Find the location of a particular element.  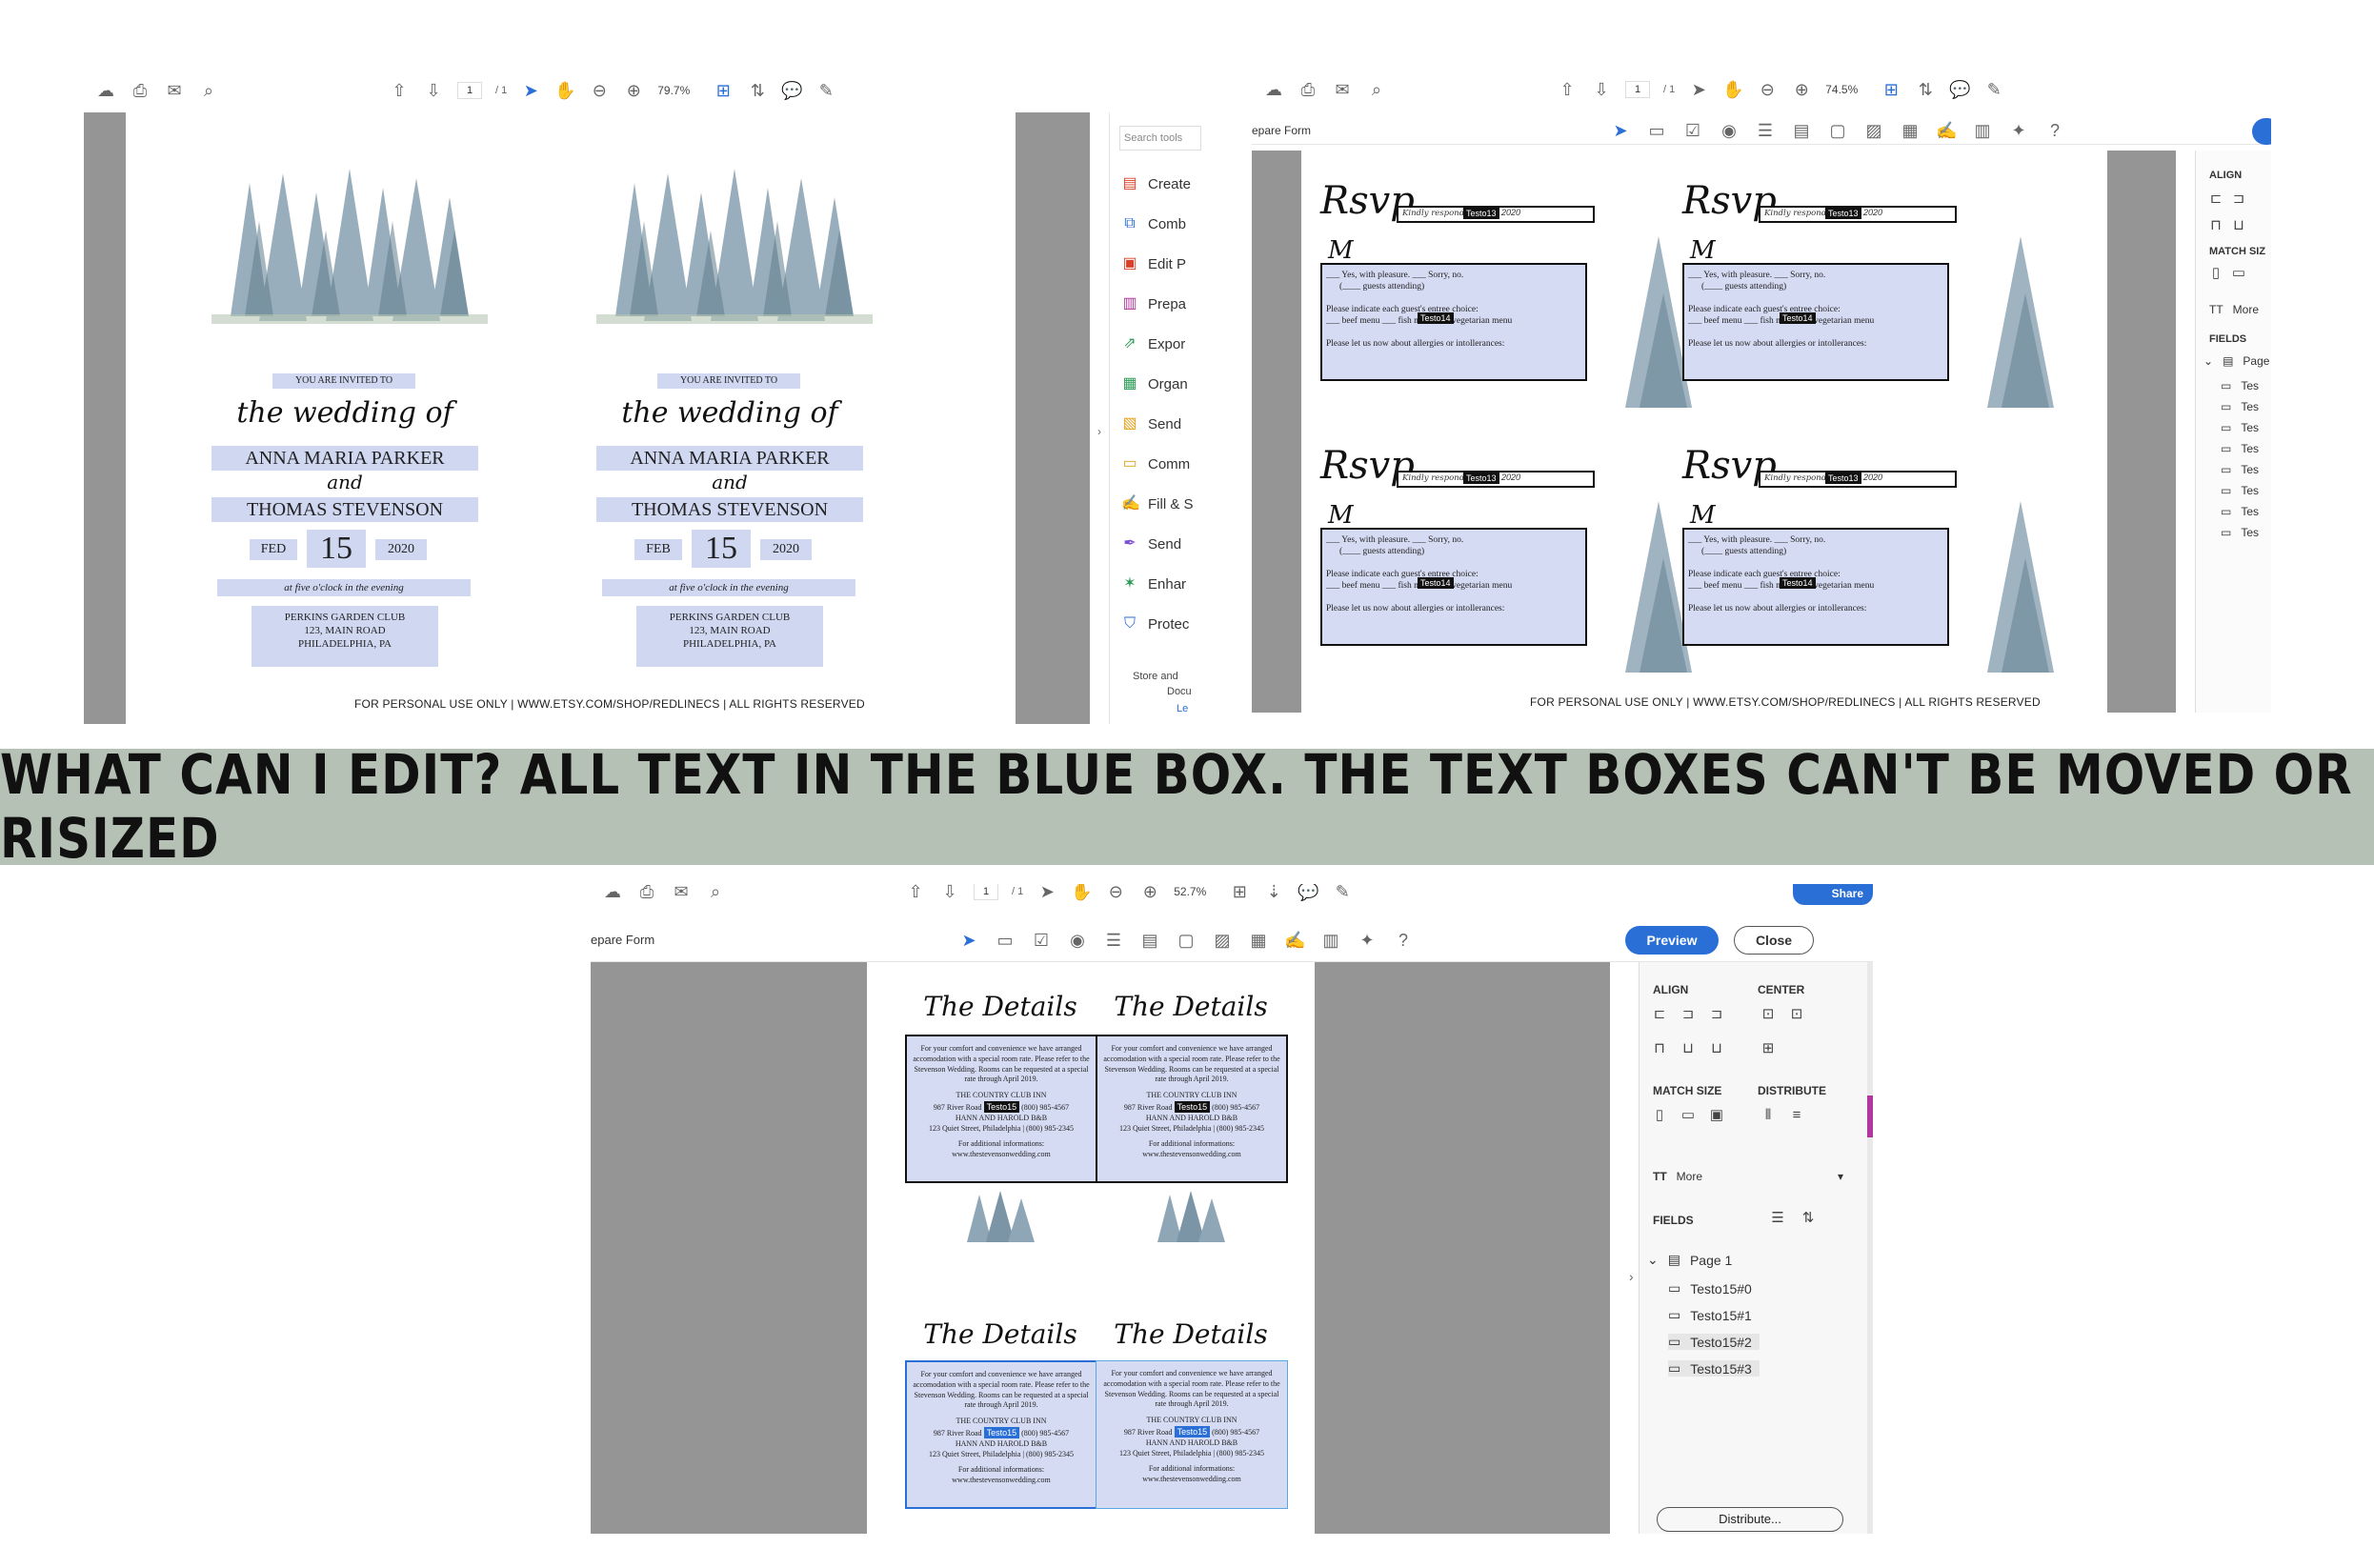

search-tools-input: Search tools is located at coordinates (1160, 138).